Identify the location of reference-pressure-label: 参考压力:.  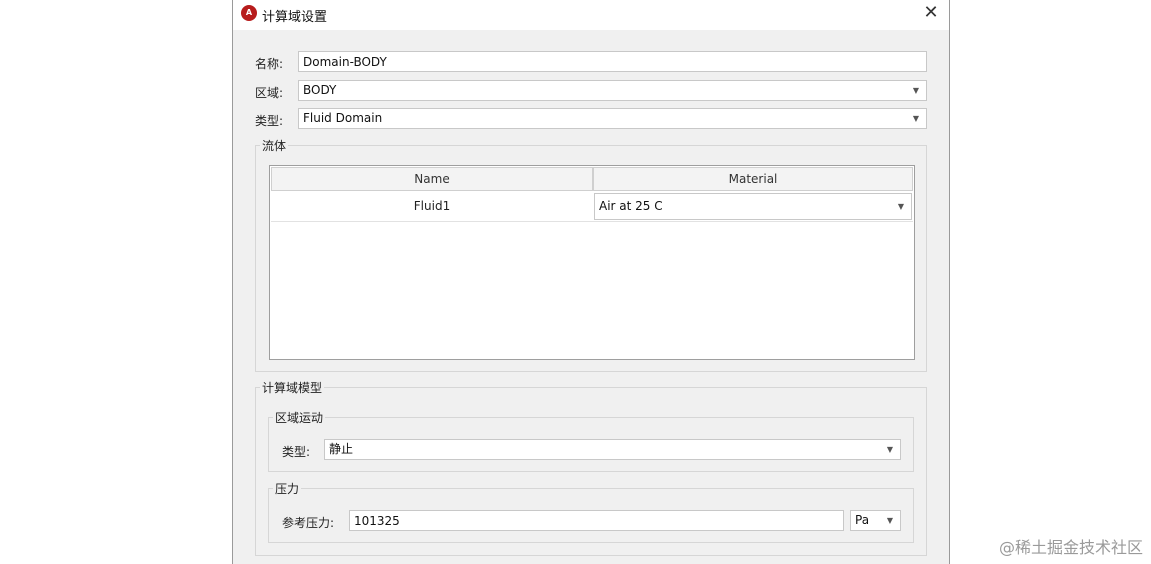
(308, 523).